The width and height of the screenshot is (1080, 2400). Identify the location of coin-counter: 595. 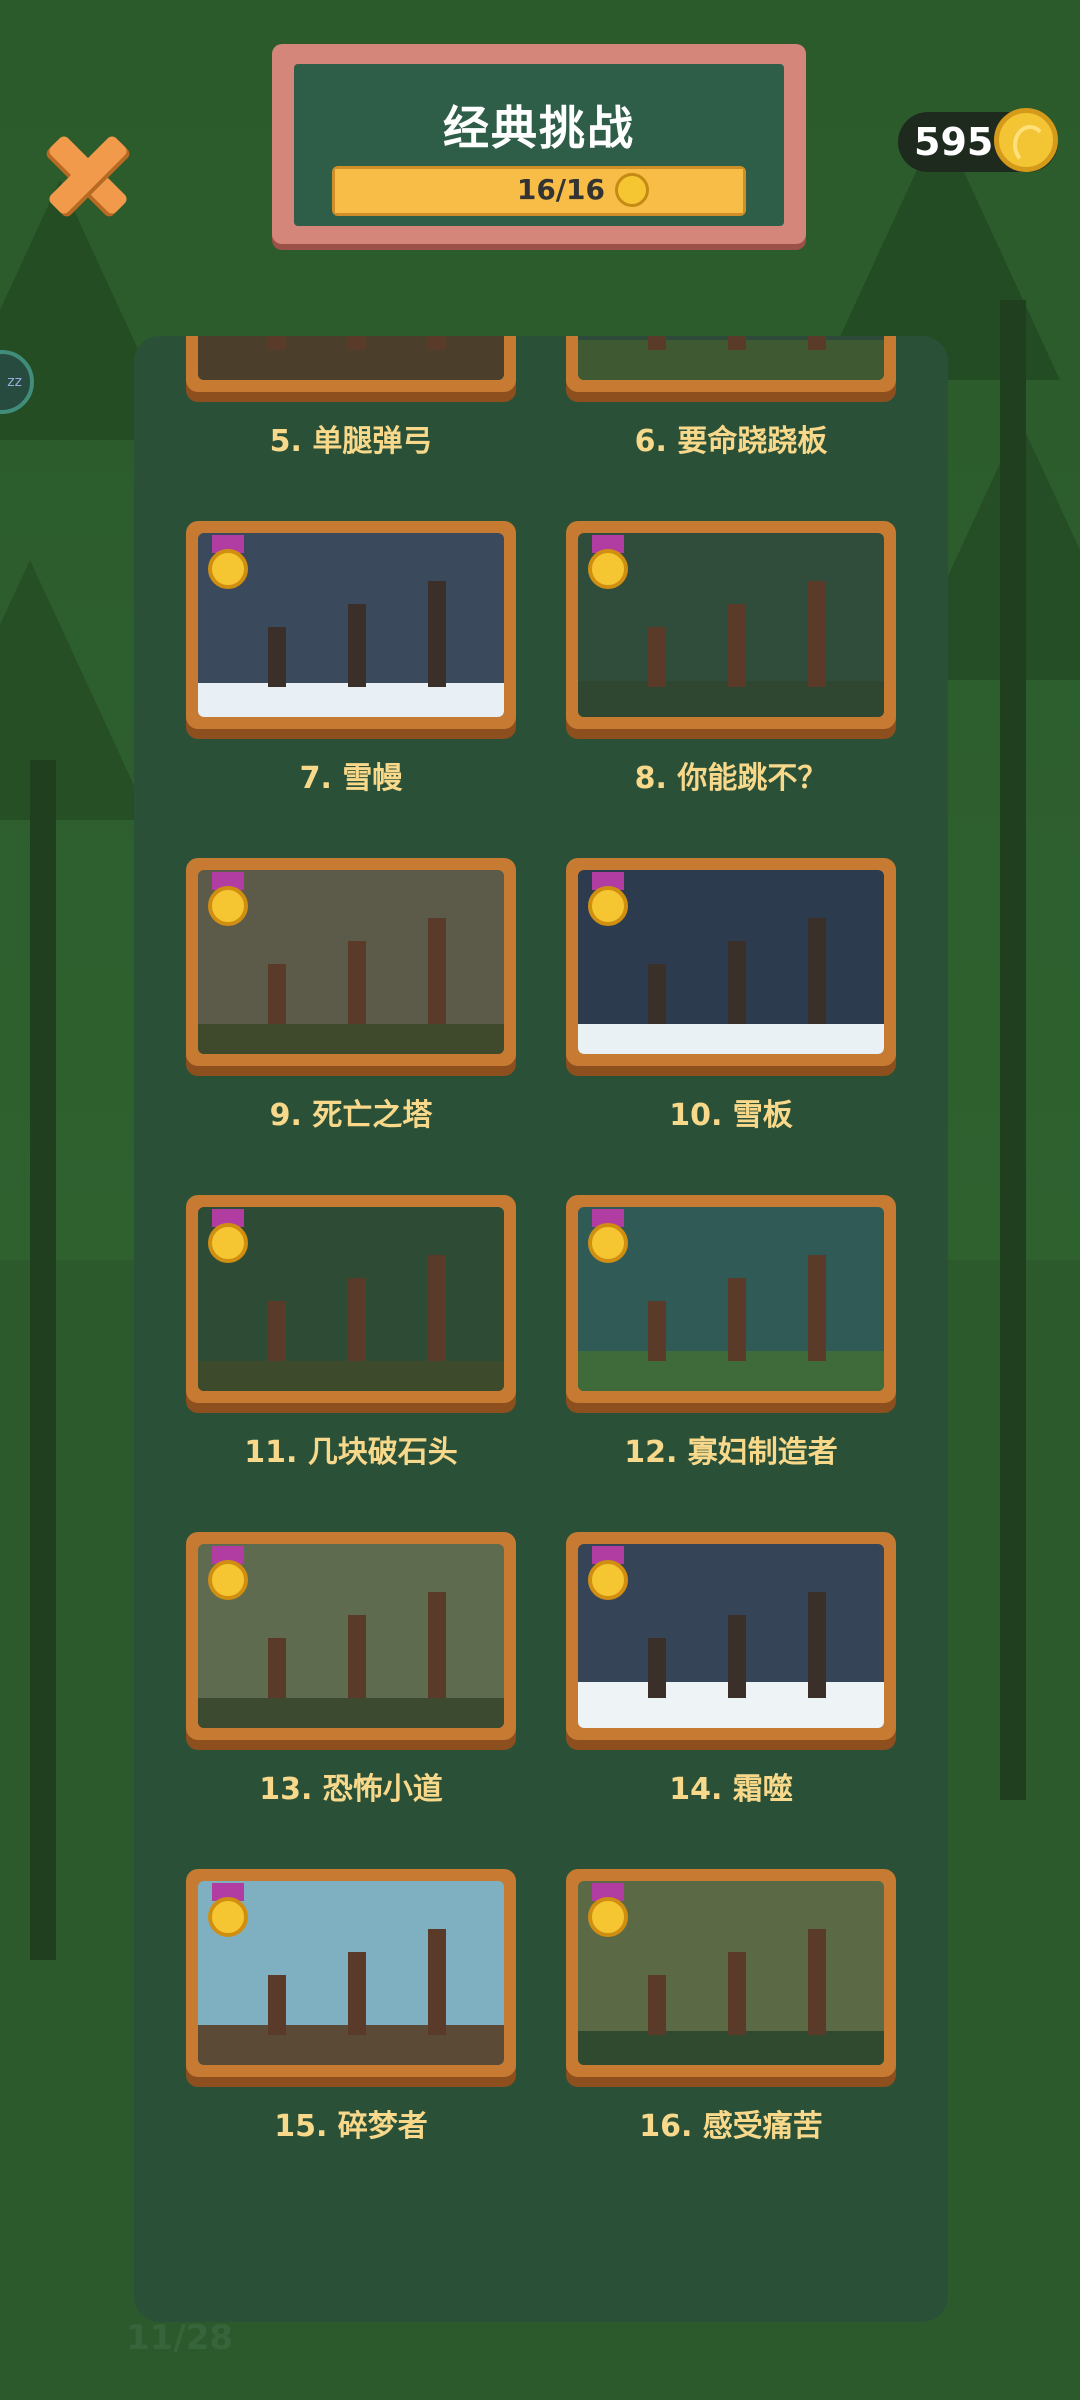
(978, 140).